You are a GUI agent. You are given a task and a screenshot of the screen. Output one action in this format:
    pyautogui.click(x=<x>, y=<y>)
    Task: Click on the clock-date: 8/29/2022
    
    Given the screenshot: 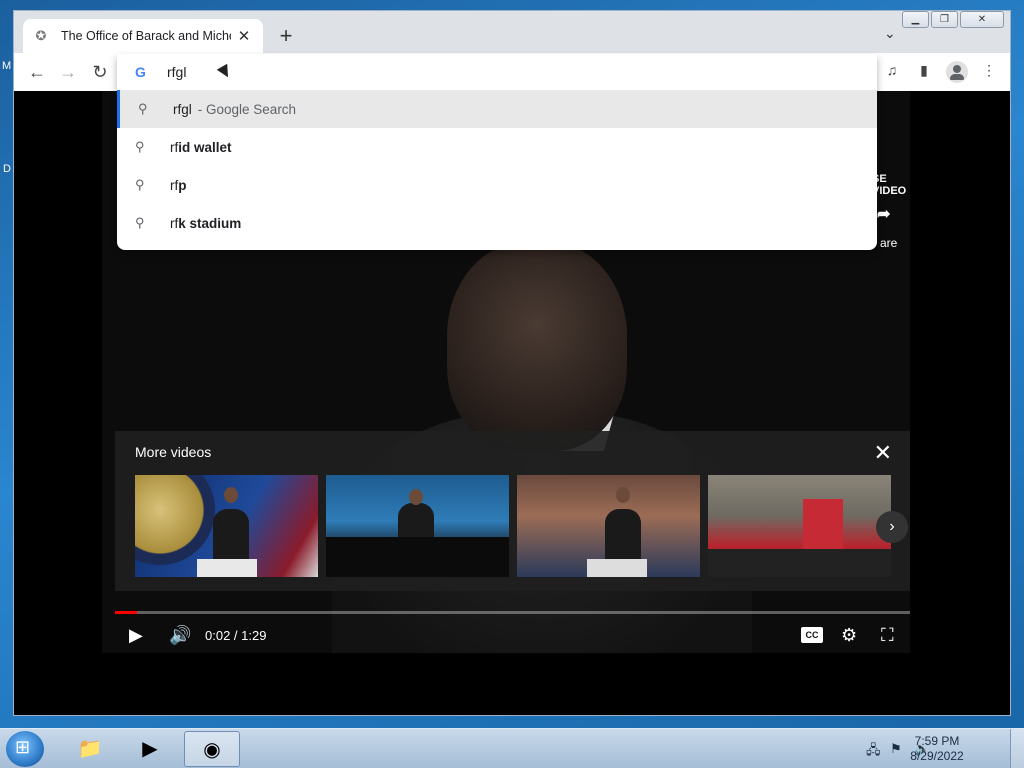 What is the action you would take?
    pyautogui.click(x=937, y=756)
    